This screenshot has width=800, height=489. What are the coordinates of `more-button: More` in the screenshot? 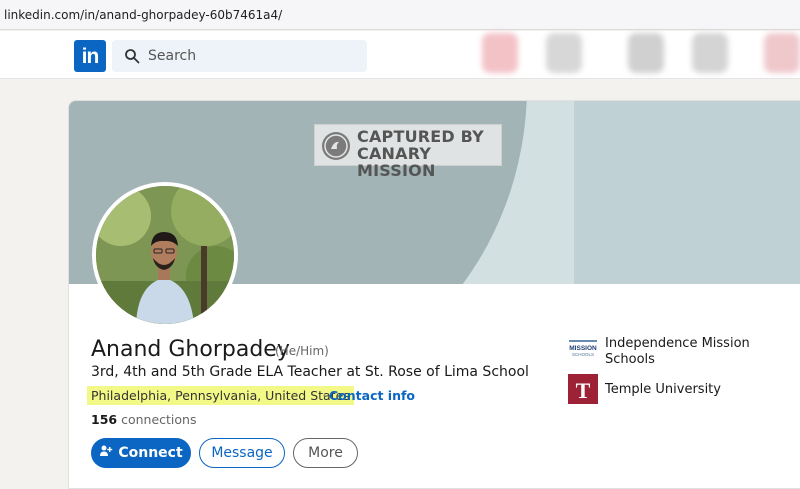 It's located at (325, 453).